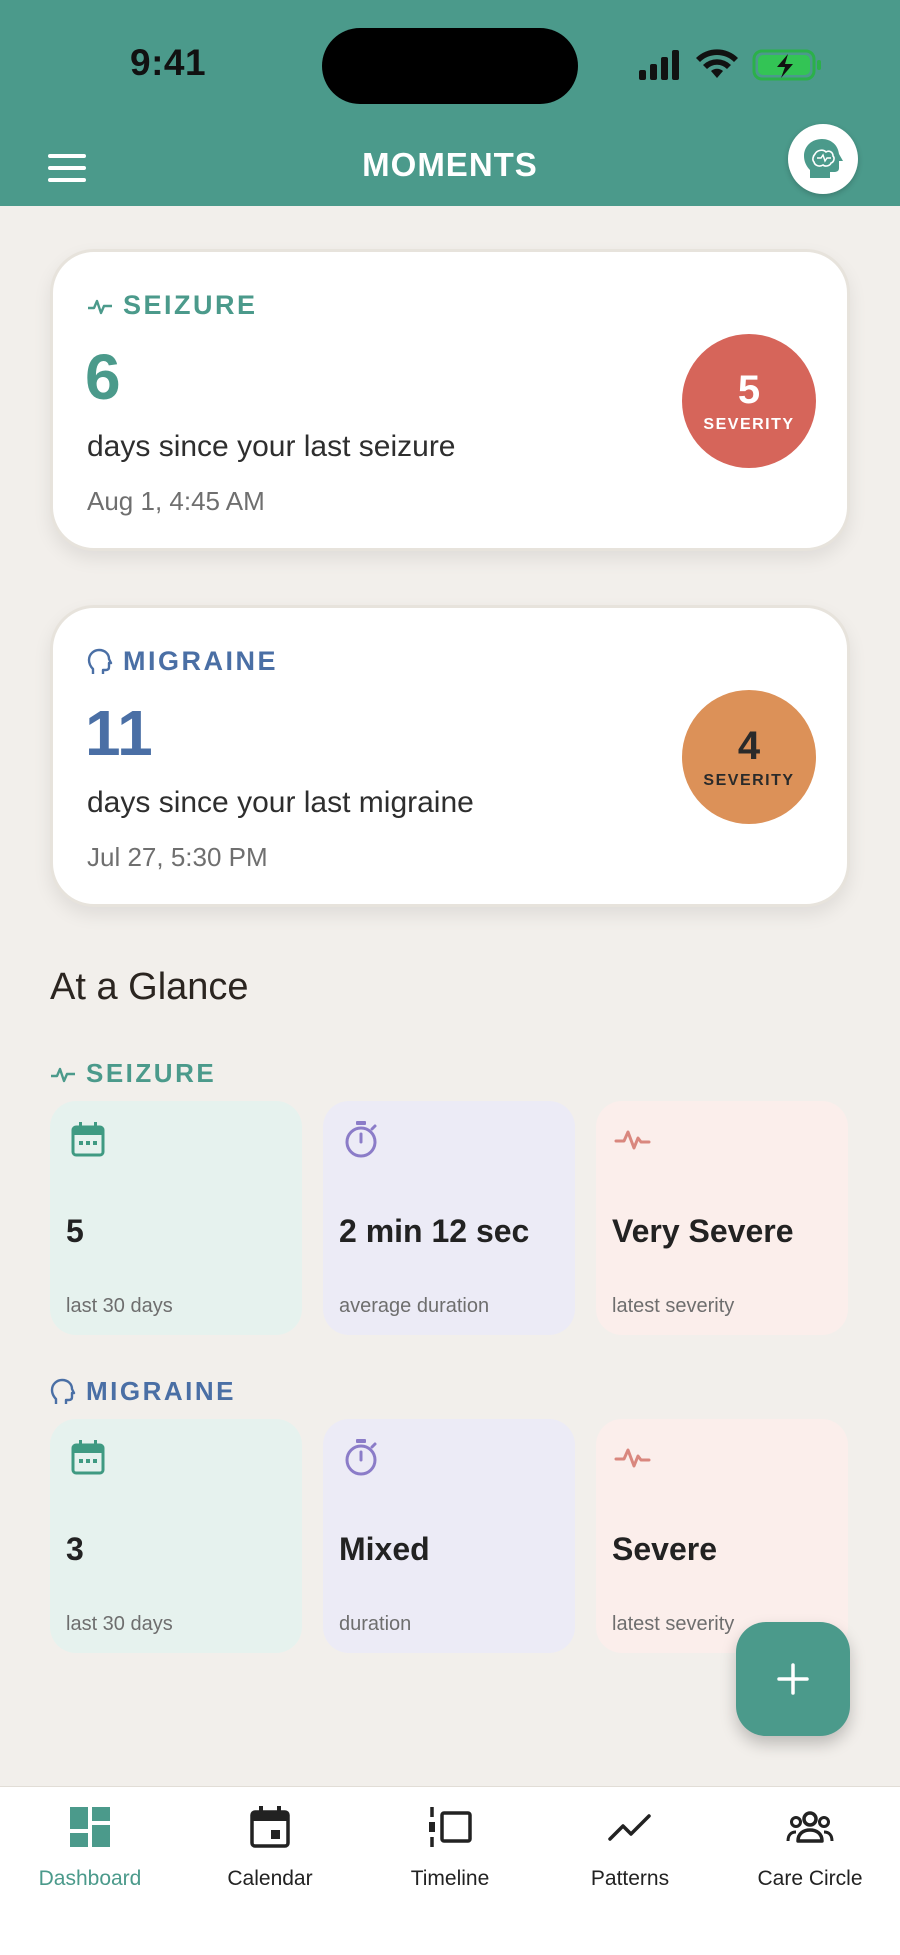 This screenshot has width=900, height=1955. Describe the element at coordinates (119, 1624) in the screenshot. I see `migraine-count-caption: last 30 days` at that location.